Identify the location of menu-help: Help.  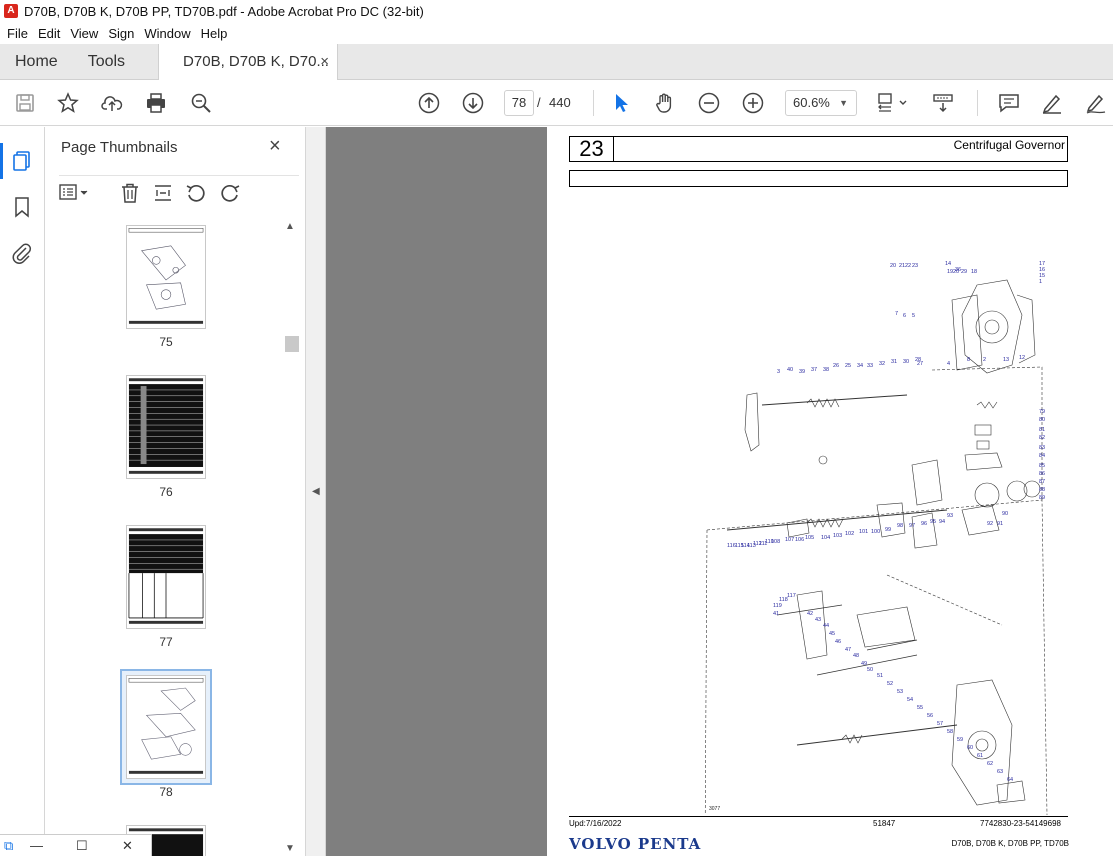
(214, 33).